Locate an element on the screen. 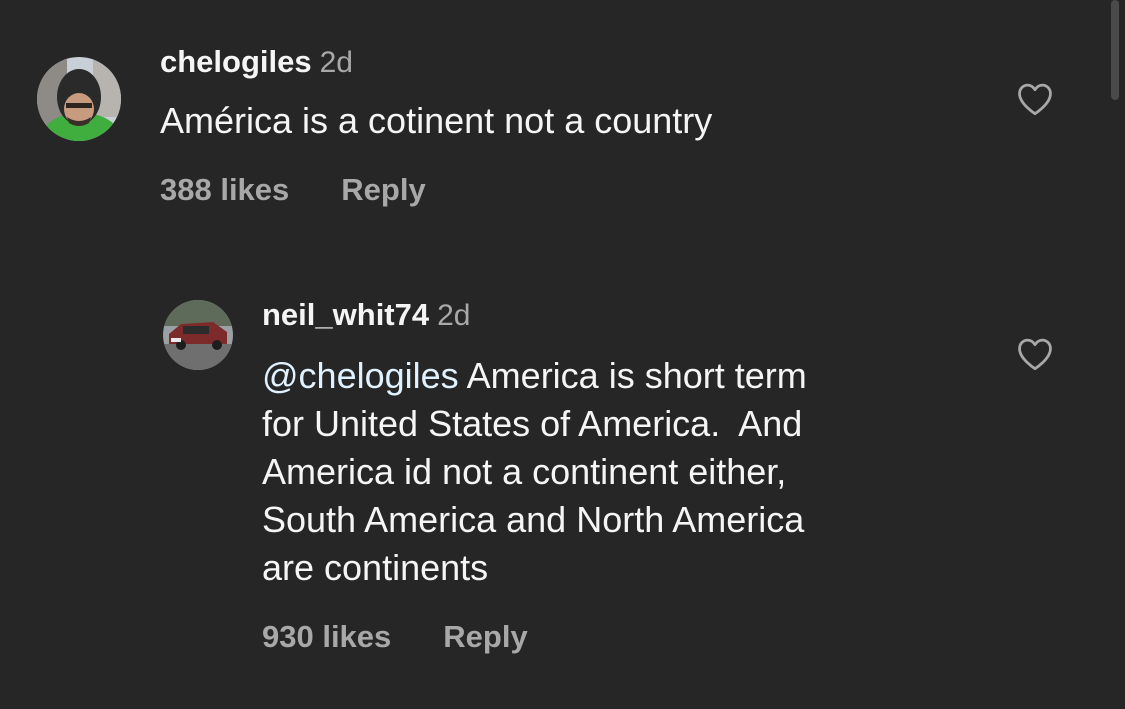 This screenshot has height=709, width=1125. likes-count: 388 likes is located at coordinates (224, 190).